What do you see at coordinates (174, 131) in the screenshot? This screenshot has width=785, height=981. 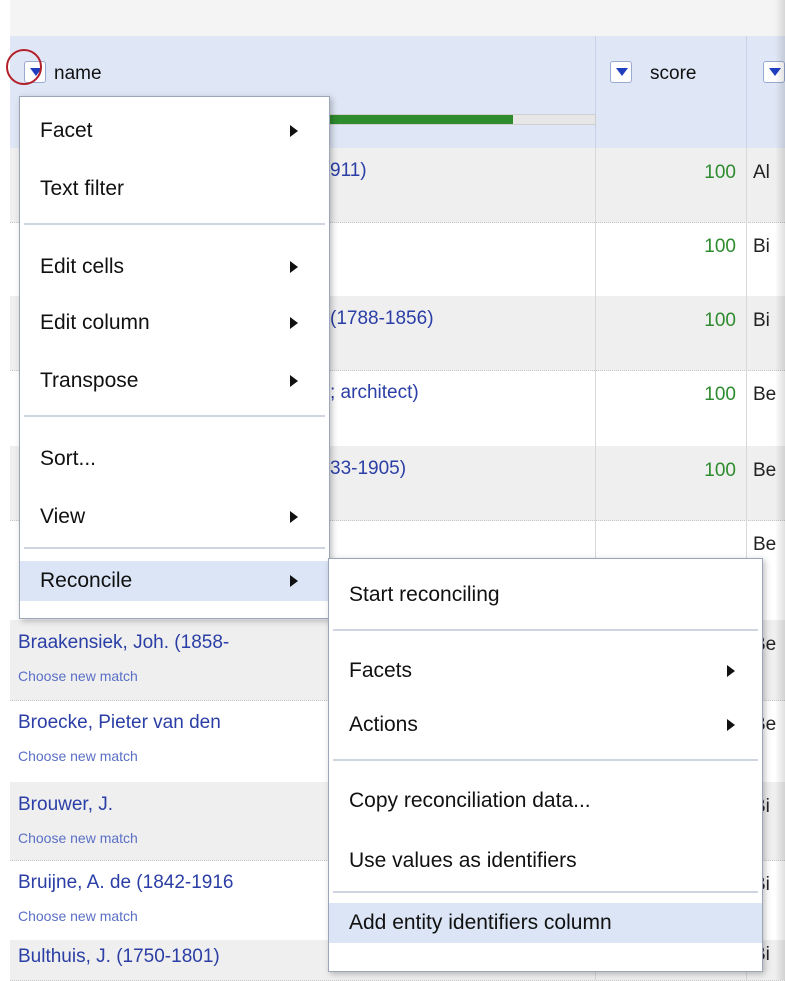 I see `menu-item-facet: Facet` at bounding box center [174, 131].